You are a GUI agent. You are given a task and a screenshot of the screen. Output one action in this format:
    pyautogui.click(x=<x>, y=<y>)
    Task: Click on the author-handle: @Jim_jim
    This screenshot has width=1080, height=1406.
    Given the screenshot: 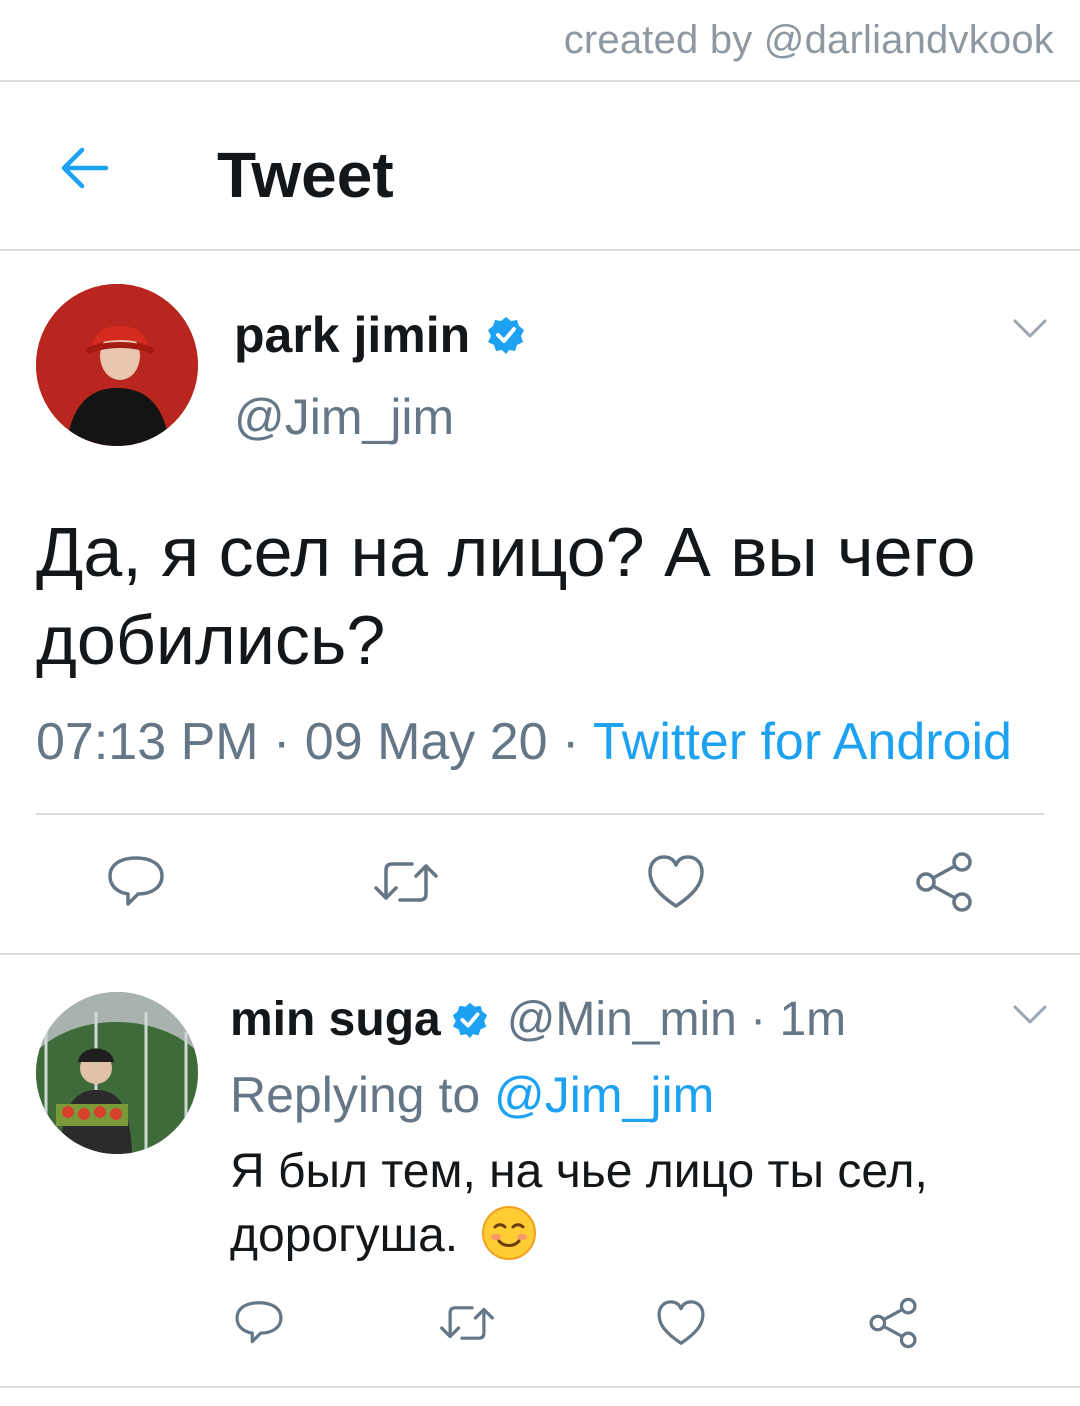 What is the action you would take?
    pyautogui.click(x=344, y=417)
    